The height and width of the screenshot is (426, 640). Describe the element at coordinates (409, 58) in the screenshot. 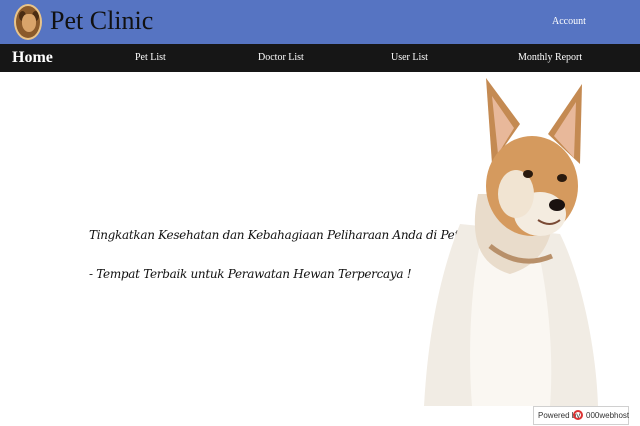

I see `nav-user-list: User List` at that location.